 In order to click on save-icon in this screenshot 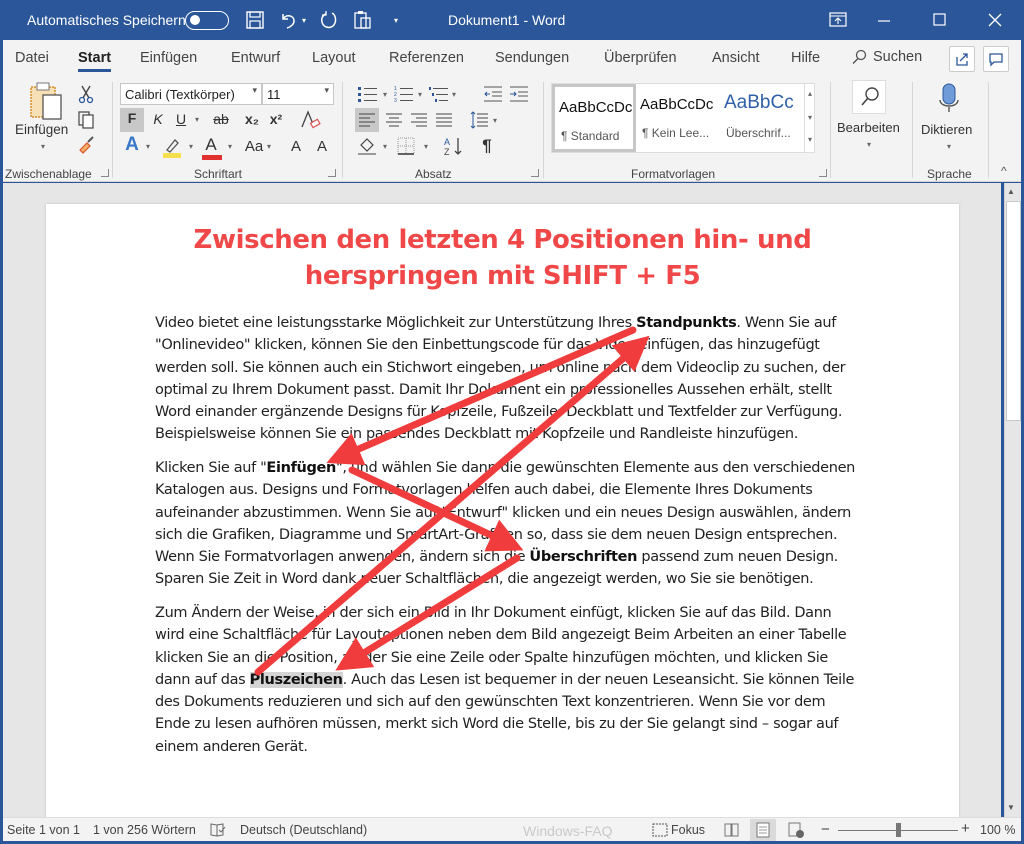, I will do `click(255, 20)`.